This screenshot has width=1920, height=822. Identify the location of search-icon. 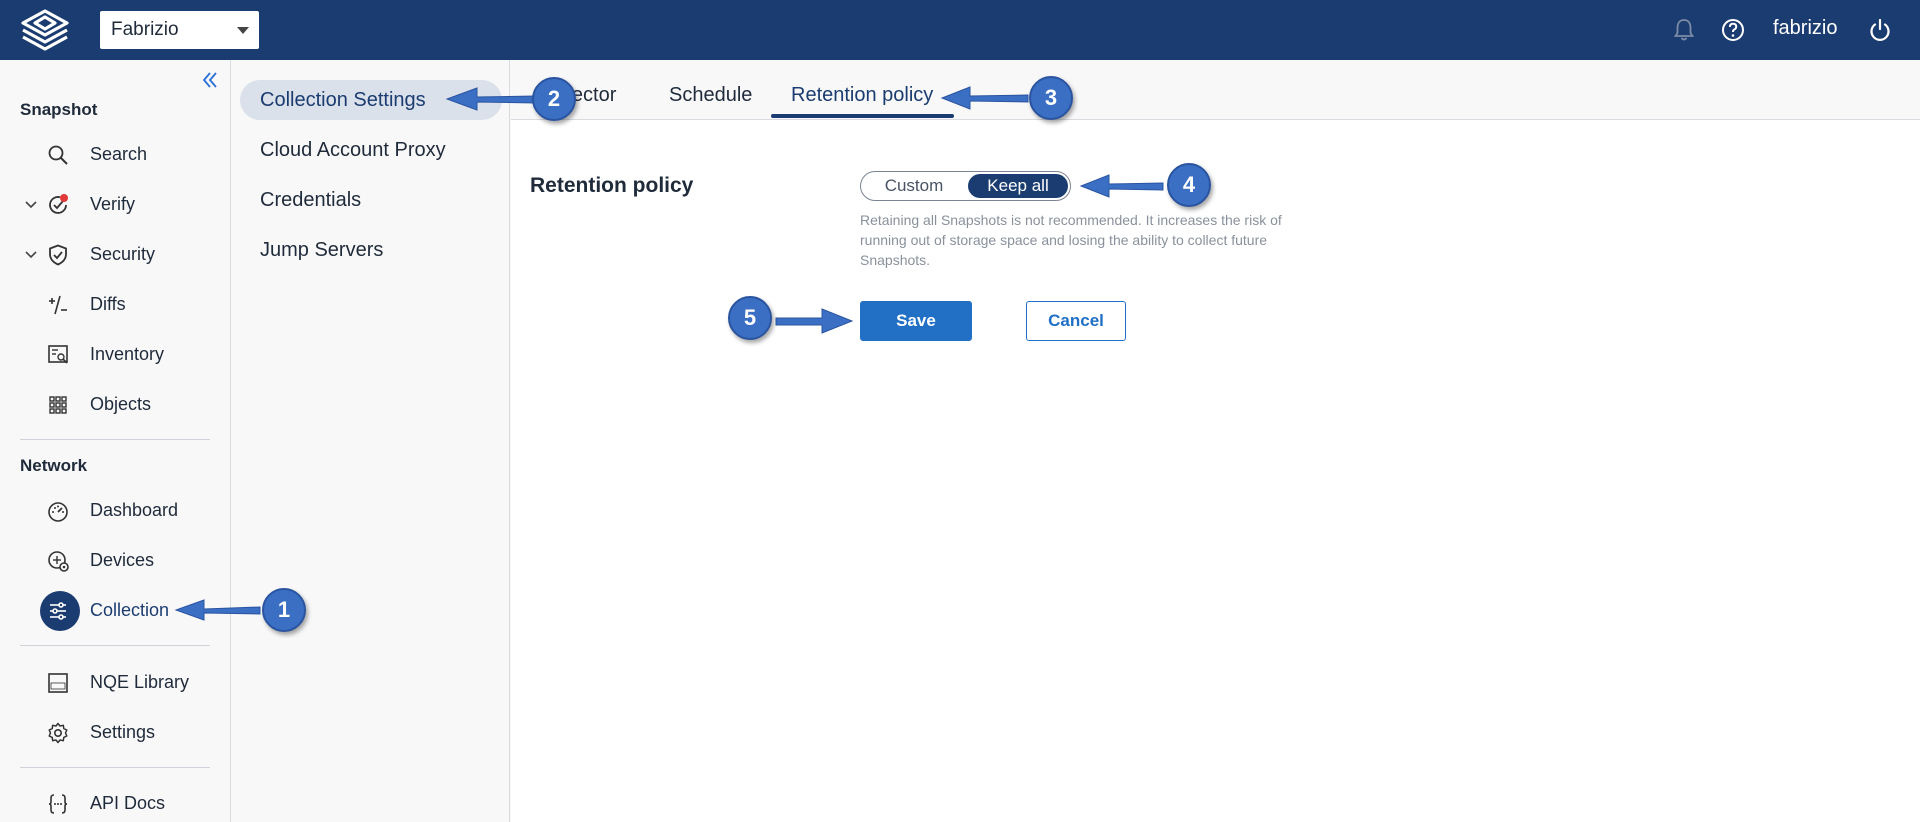
(58, 155).